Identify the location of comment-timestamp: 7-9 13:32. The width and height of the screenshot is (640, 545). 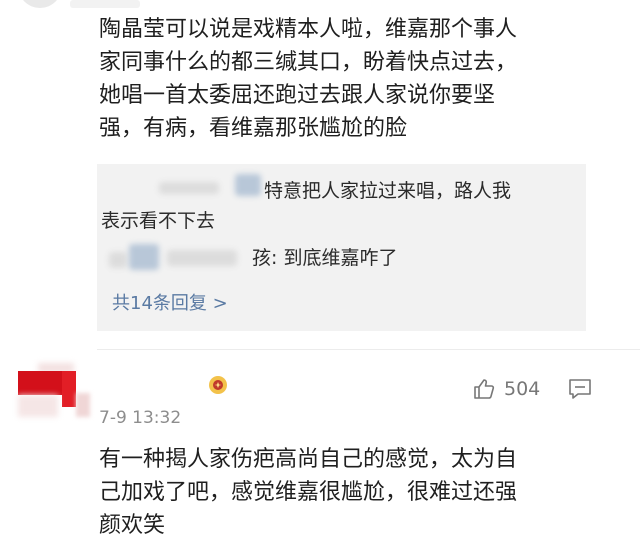
(140, 418).